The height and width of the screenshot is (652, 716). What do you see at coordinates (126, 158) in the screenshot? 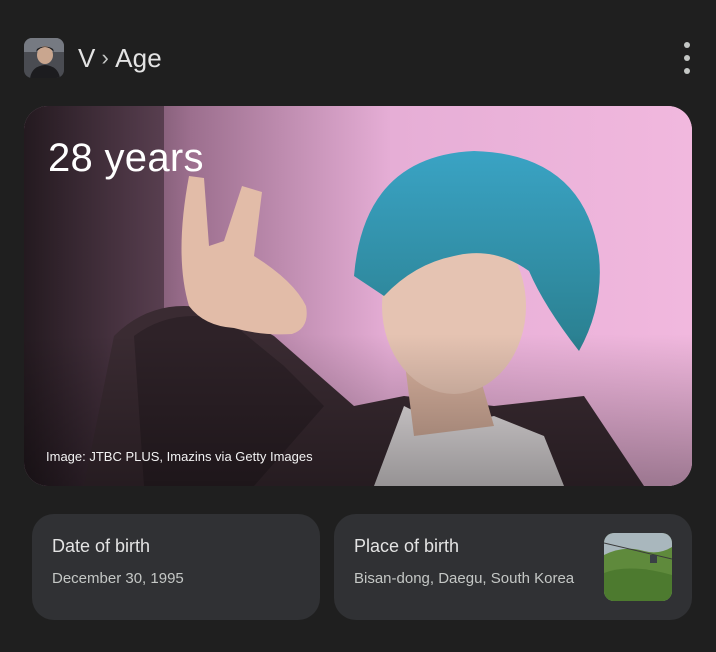
I see `age-value: 28 years` at bounding box center [126, 158].